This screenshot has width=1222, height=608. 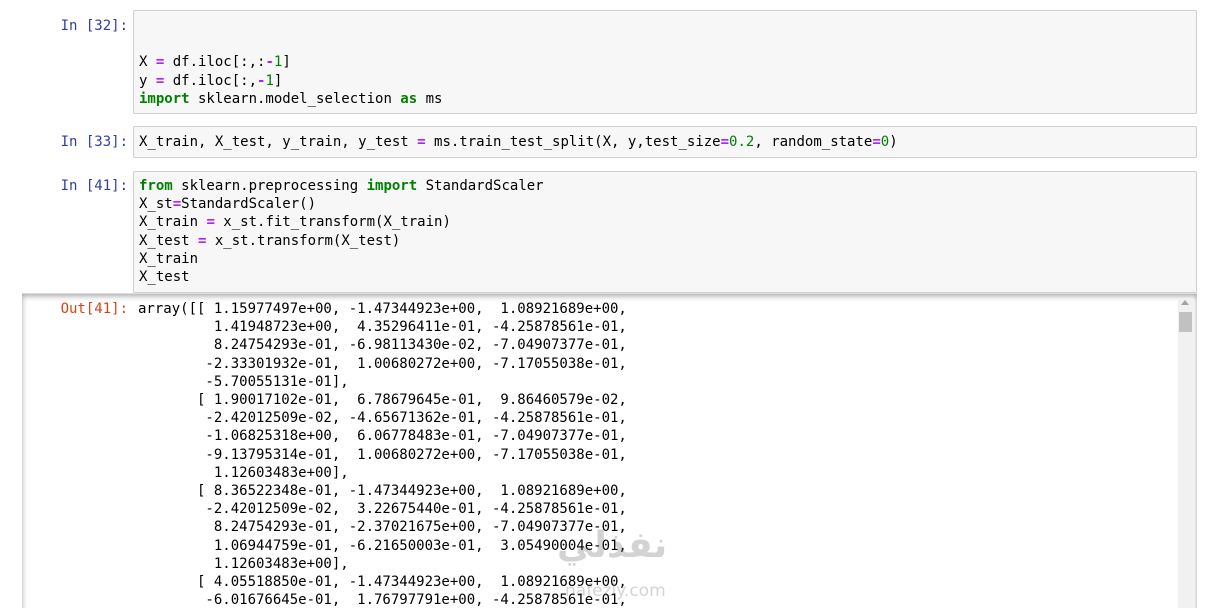 I want to click on code-token: x_st.fit_transform(X_train), so click(x=332, y=222).